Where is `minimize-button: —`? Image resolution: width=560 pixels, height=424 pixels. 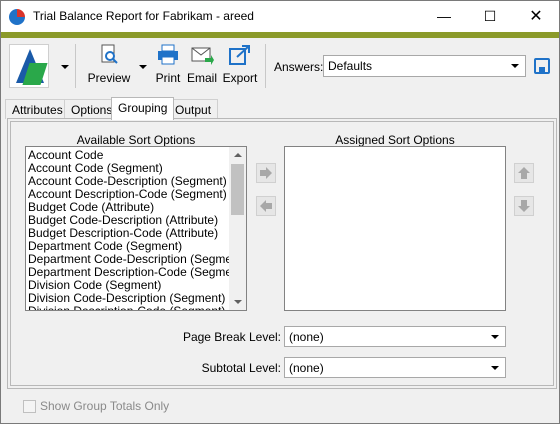
minimize-button: — is located at coordinates (444, 16).